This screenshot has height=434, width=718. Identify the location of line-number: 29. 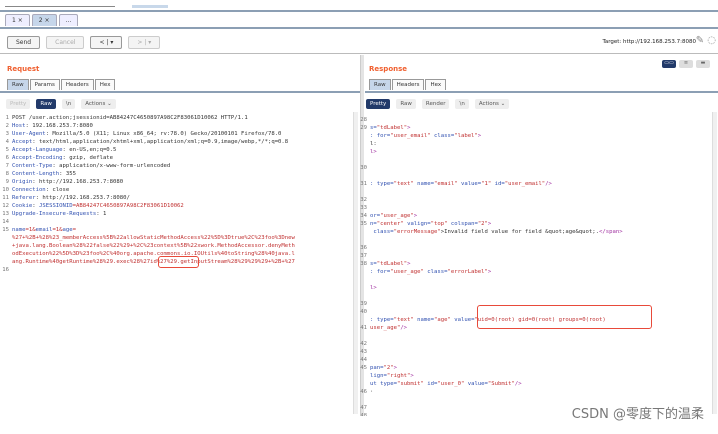
(363, 128).